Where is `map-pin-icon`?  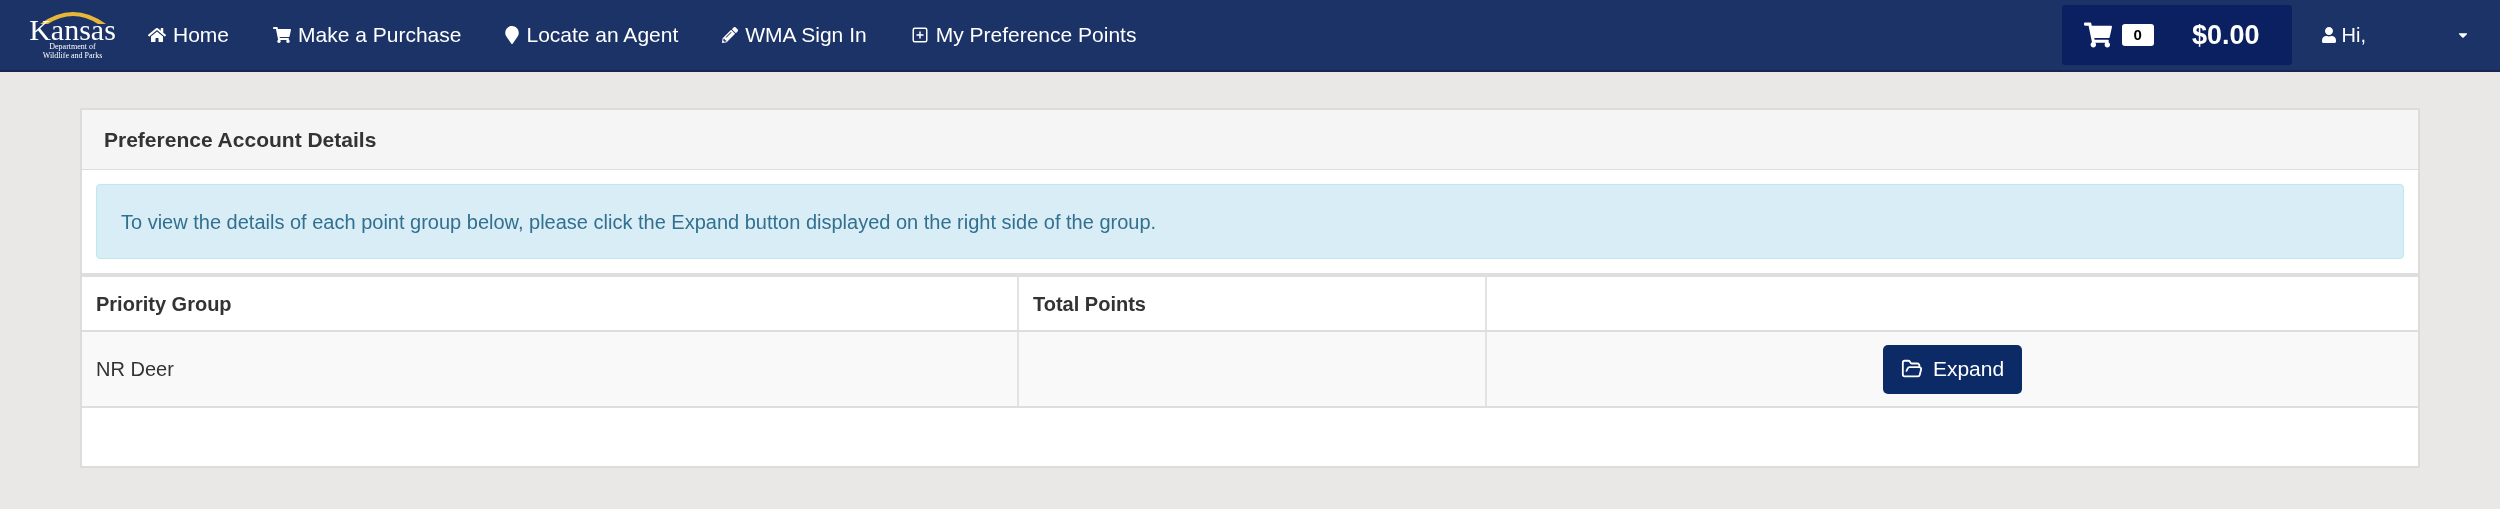 map-pin-icon is located at coordinates (512, 35).